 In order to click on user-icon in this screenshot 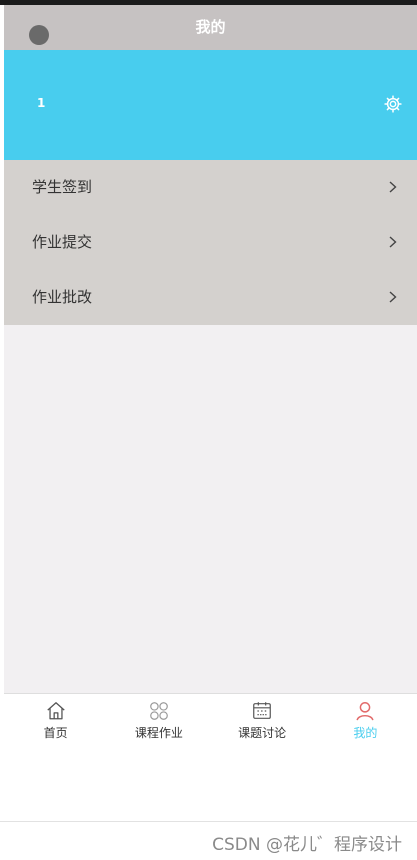, I will do `click(365, 711)`.